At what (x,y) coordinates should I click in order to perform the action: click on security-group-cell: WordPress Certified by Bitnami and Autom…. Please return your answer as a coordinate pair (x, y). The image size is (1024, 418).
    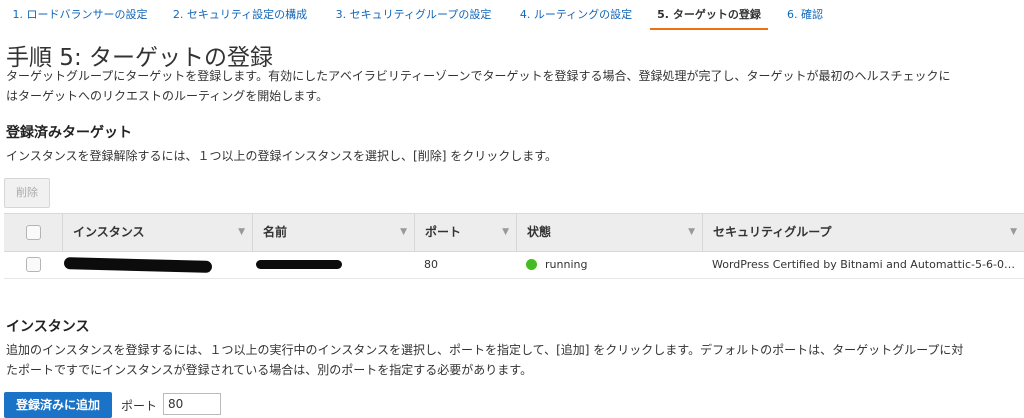
    Looking at the image, I should click on (863, 264).